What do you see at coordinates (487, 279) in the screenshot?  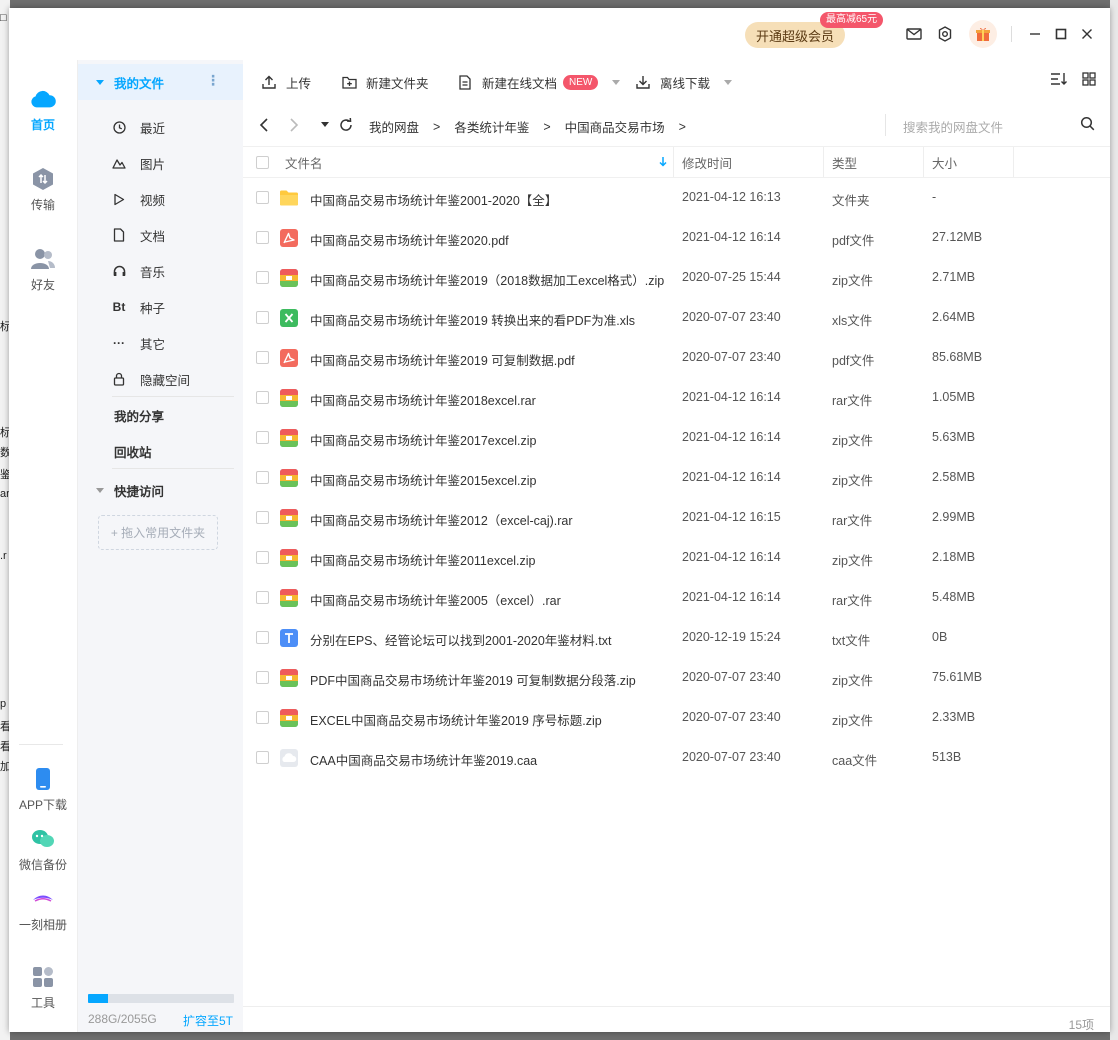 I see `file-name: 中国商品交易市场统计年鉴2019（2018数据加工excel格式）.zip` at bounding box center [487, 279].